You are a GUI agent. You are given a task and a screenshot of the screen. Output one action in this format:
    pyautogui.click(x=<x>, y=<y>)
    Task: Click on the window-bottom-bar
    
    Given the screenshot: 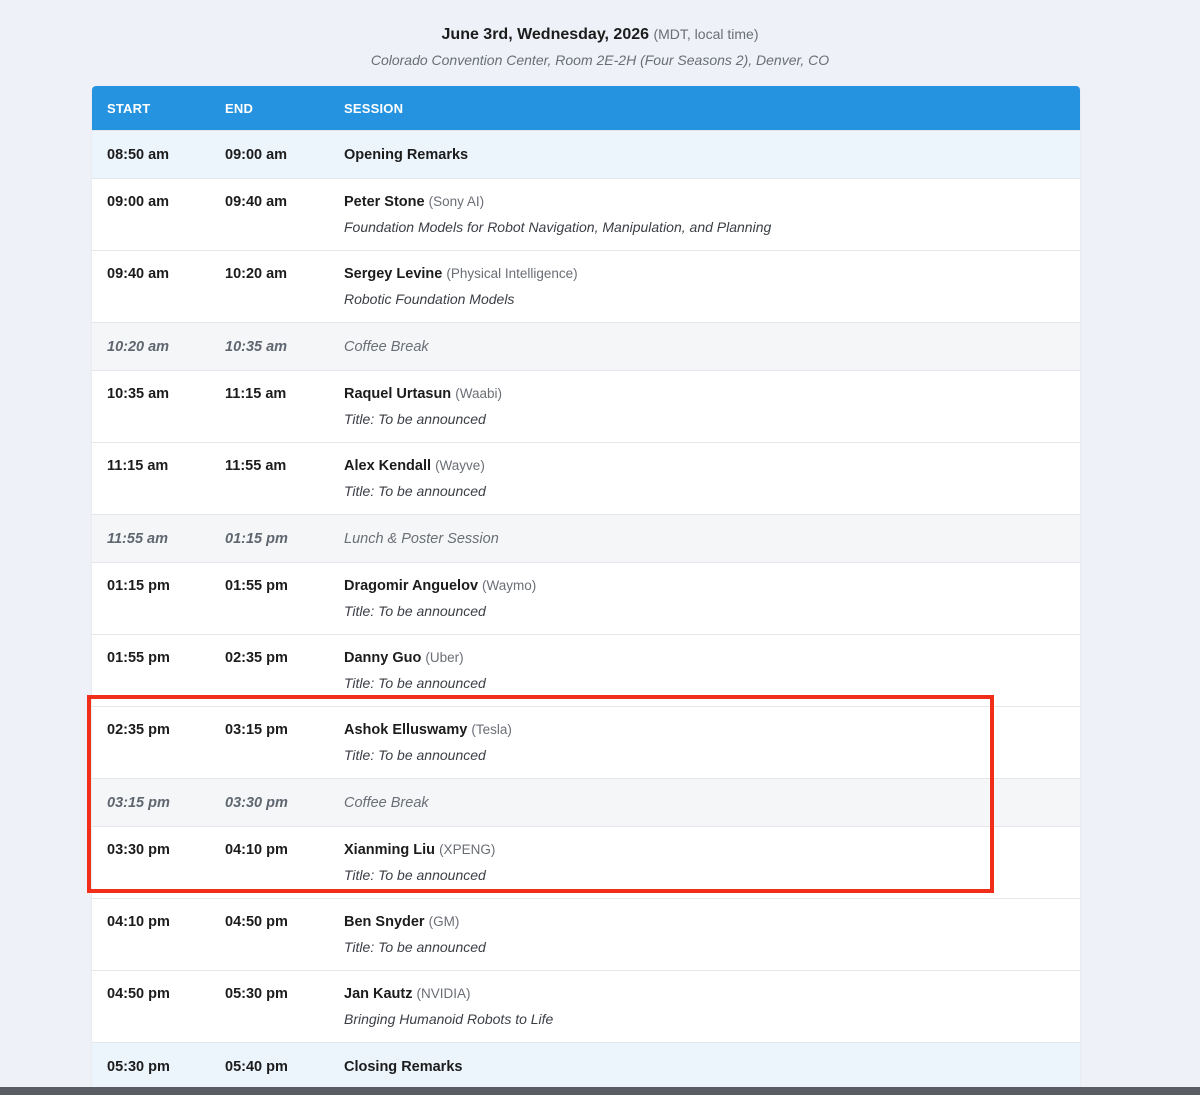 What is the action you would take?
    pyautogui.click(x=600, y=1091)
    